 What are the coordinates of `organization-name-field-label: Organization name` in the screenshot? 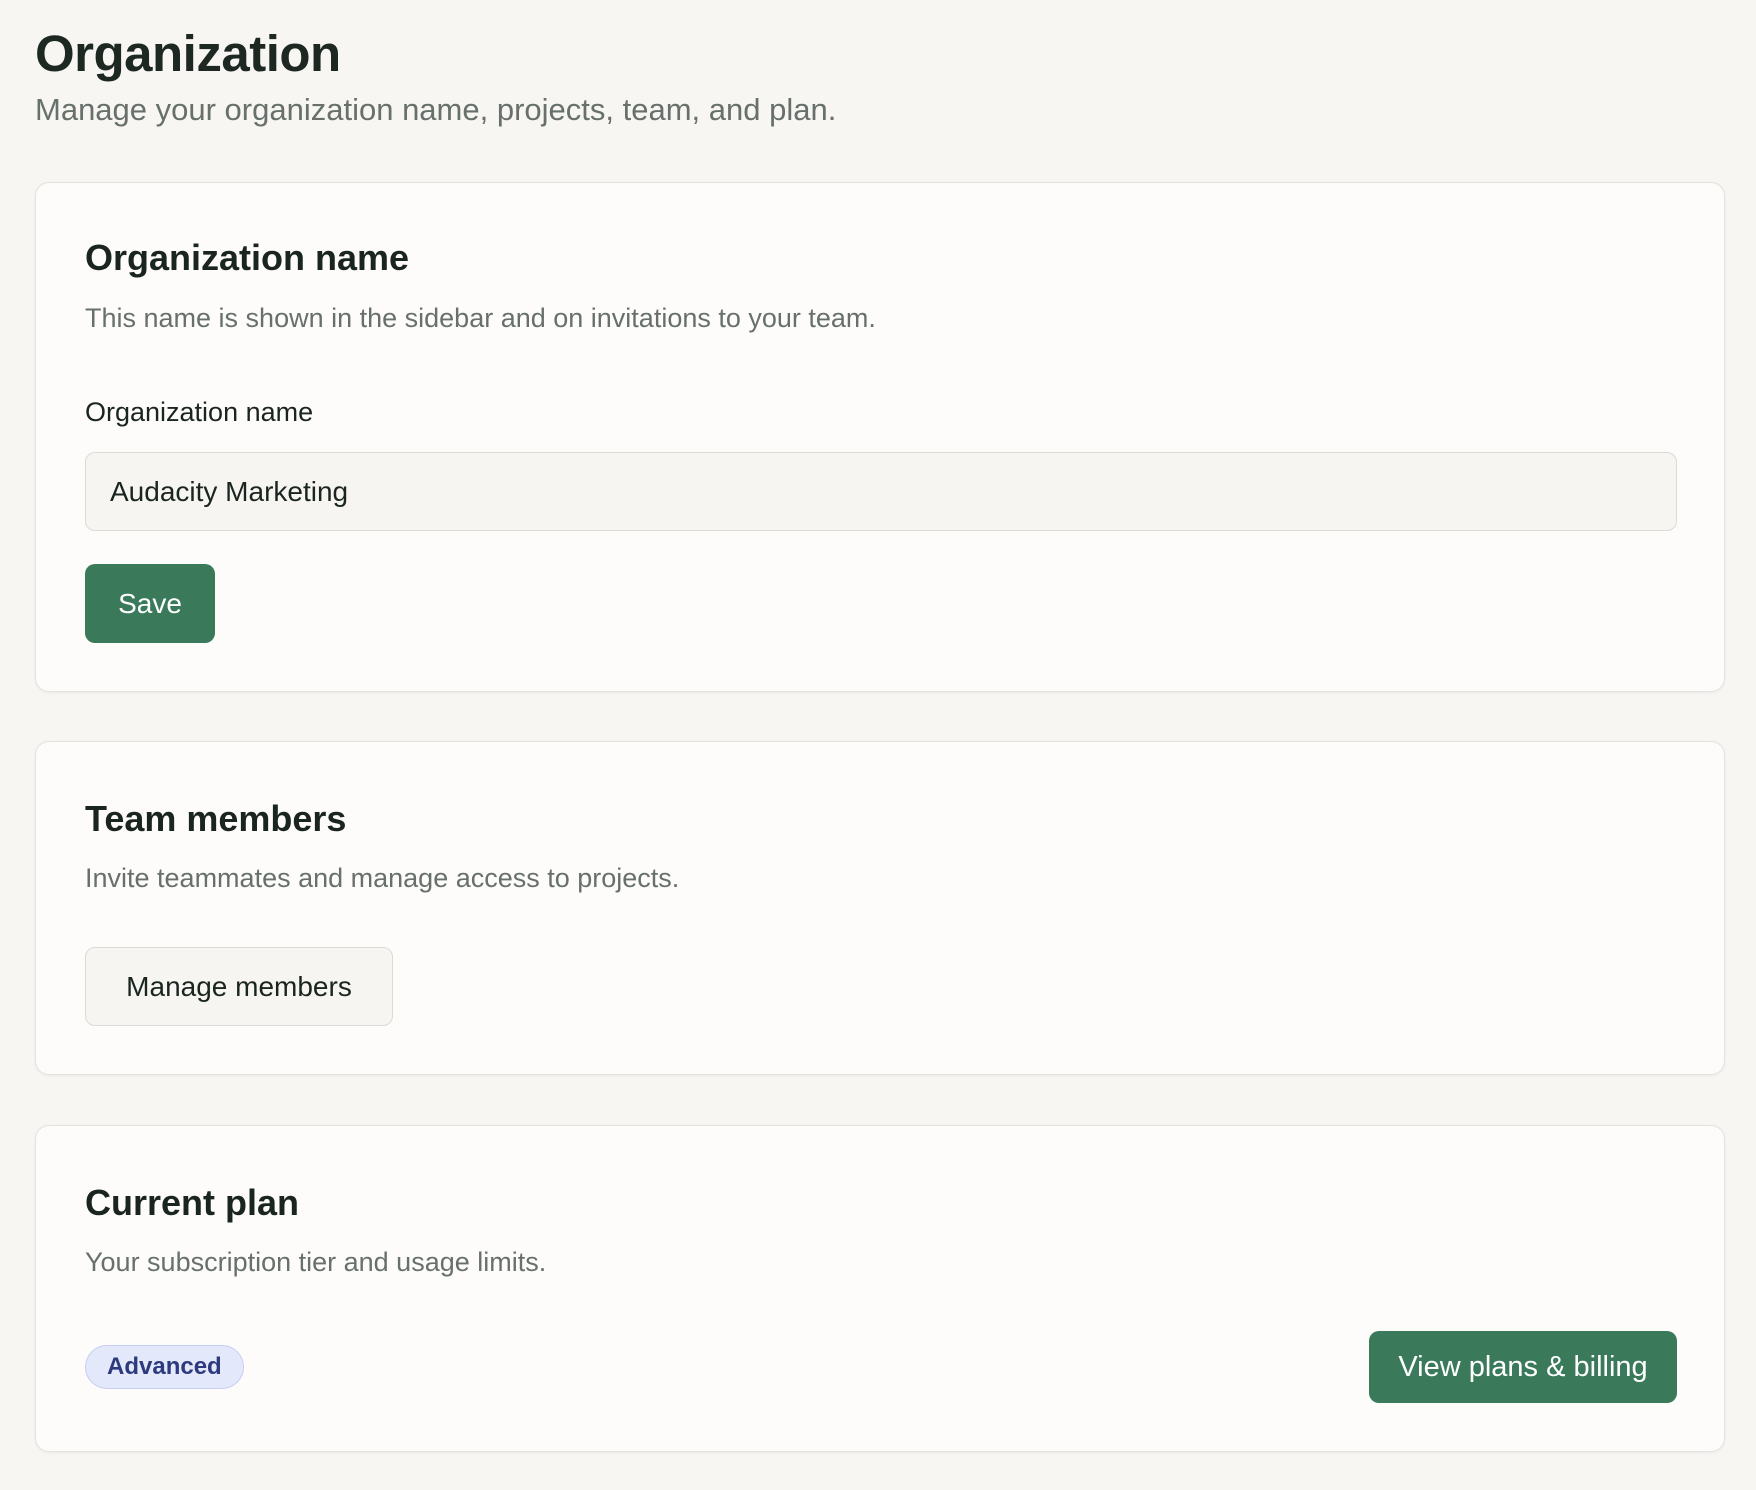 It's located at (199, 412).